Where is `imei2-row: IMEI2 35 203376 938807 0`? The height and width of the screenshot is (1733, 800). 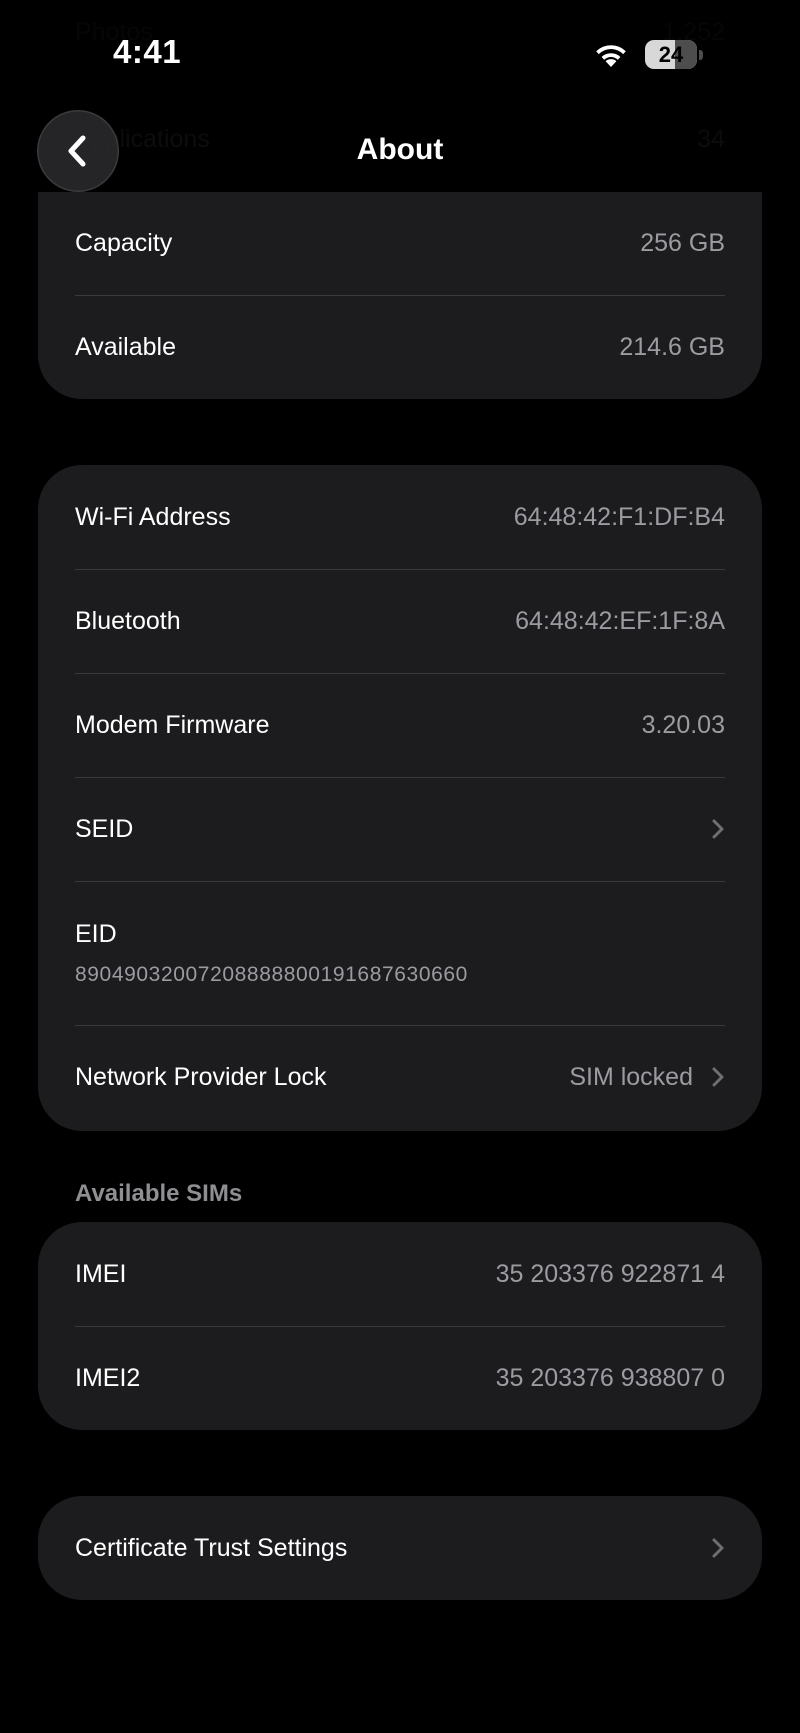 imei2-row: IMEI2 35 203376 938807 0 is located at coordinates (400, 1378).